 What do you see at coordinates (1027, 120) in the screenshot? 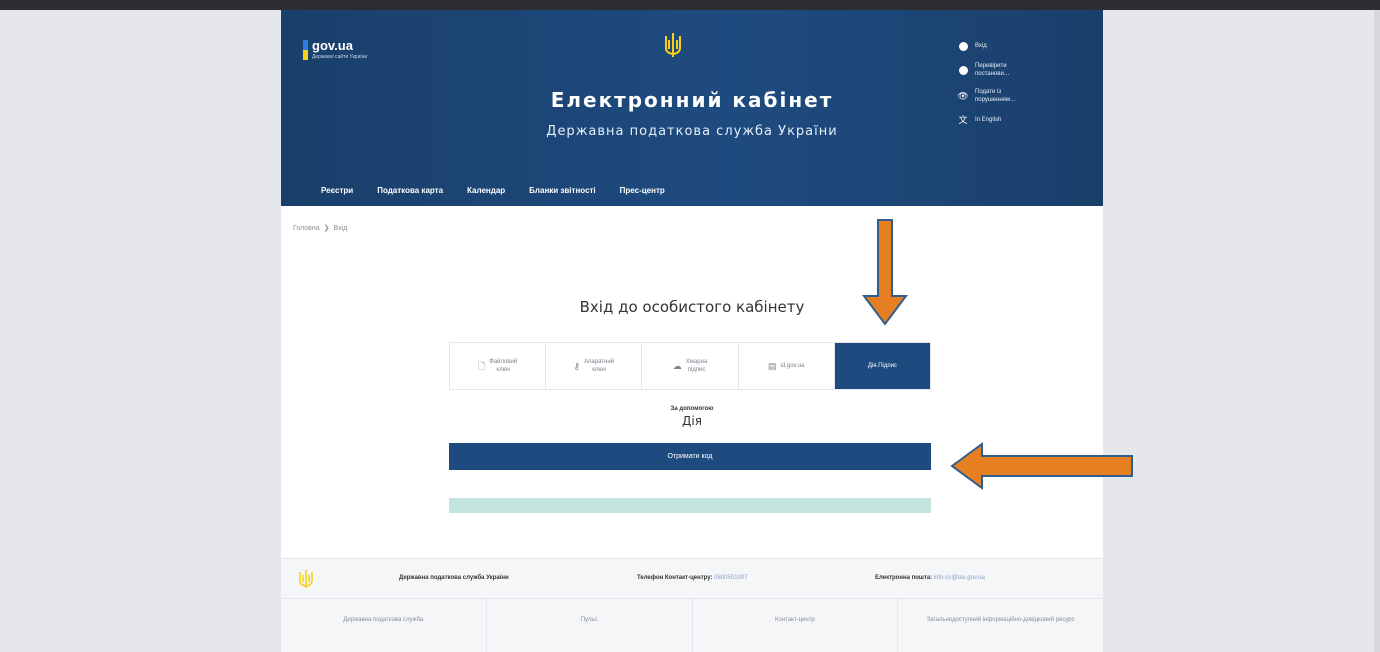
I see `header-link-english: 文 In English` at bounding box center [1027, 120].